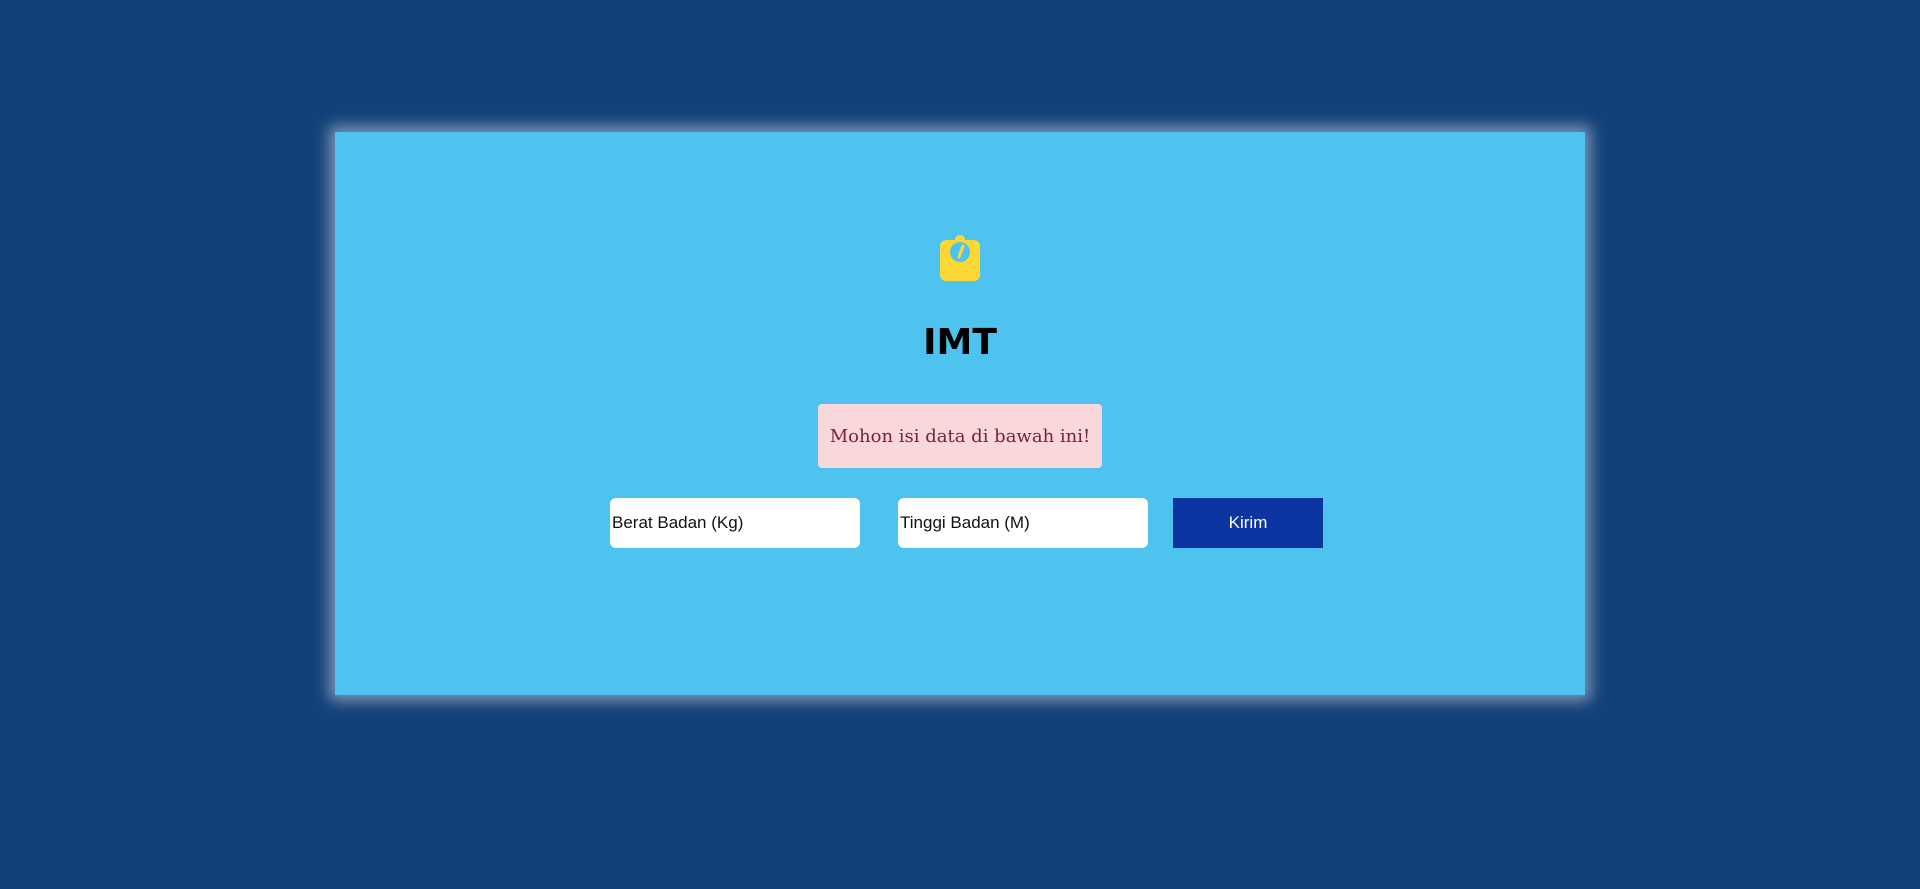 The image size is (1920, 889). Describe the element at coordinates (1023, 523) in the screenshot. I see `height-input` at that location.